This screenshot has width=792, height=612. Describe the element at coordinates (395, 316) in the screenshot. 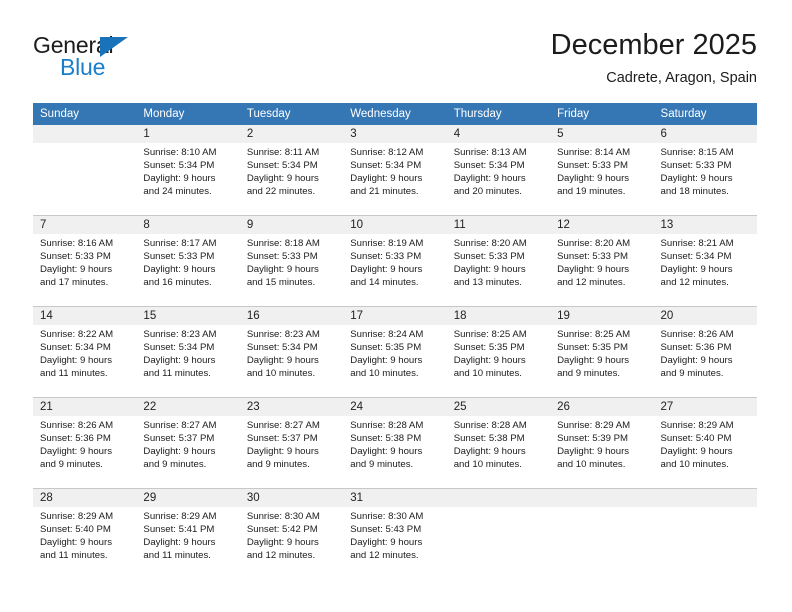

I see `day-number: 17` at that location.